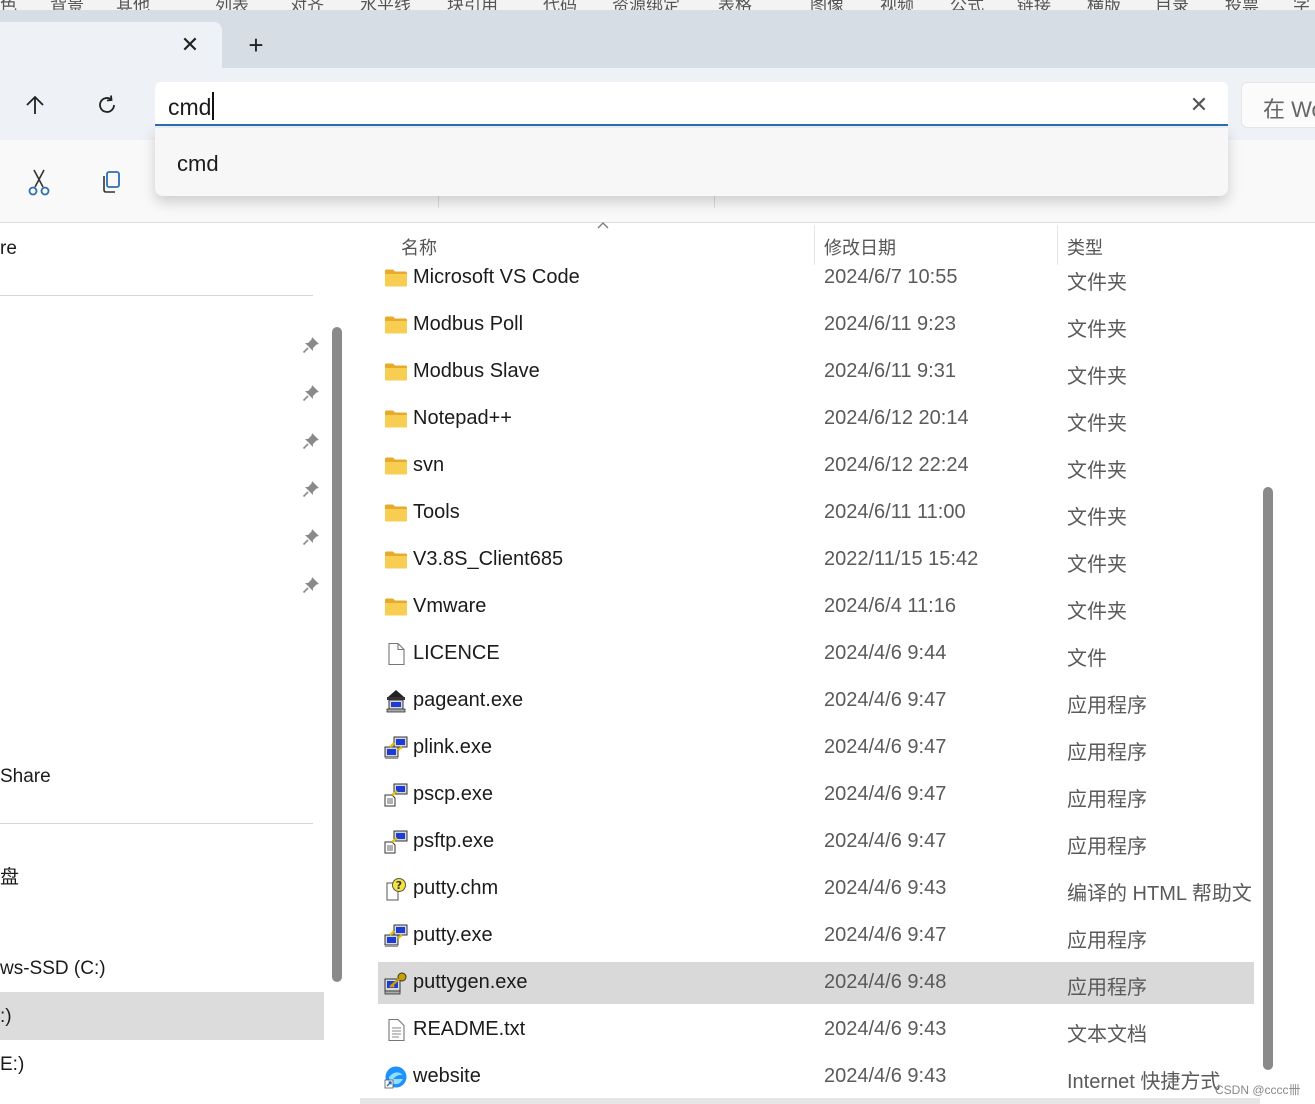 The width and height of the screenshot is (1315, 1104). I want to click on help-icon: ?, so click(396, 889).